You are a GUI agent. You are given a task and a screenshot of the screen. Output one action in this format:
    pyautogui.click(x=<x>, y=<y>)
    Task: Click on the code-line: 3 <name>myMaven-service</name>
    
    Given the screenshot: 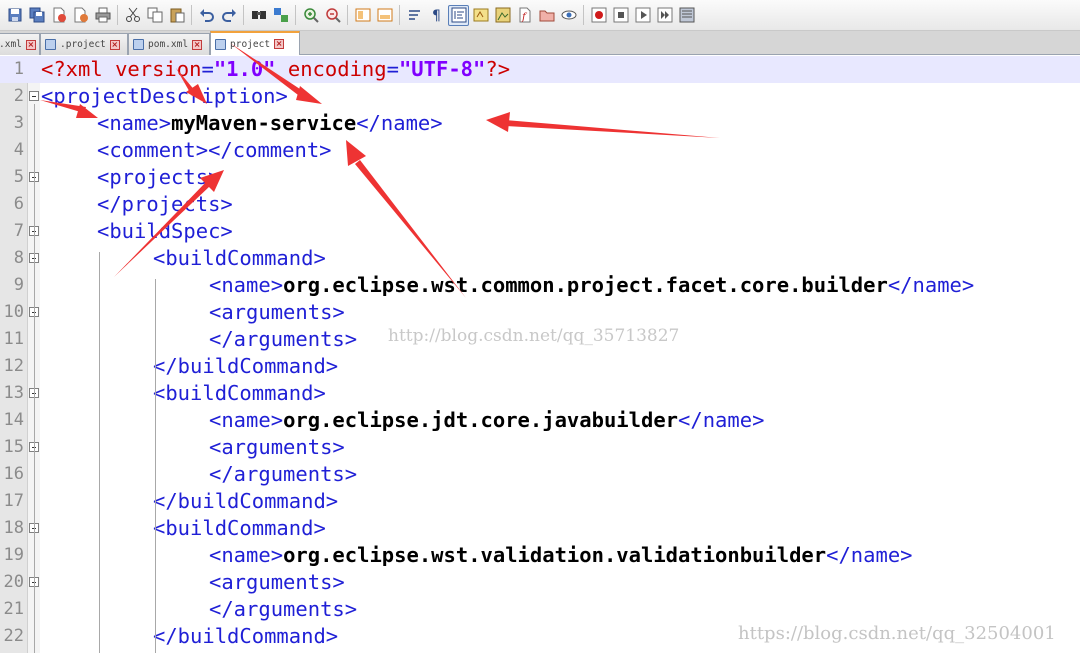 What is the action you would take?
    pyautogui.click(x=540, y=123)
    